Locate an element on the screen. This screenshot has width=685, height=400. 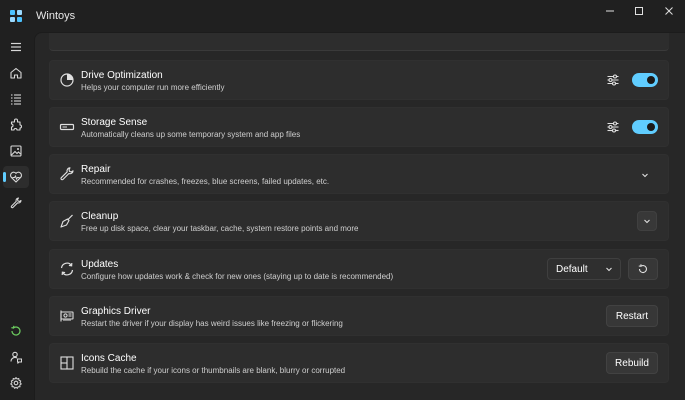
sync-icon is located at coordinates (67, 269).